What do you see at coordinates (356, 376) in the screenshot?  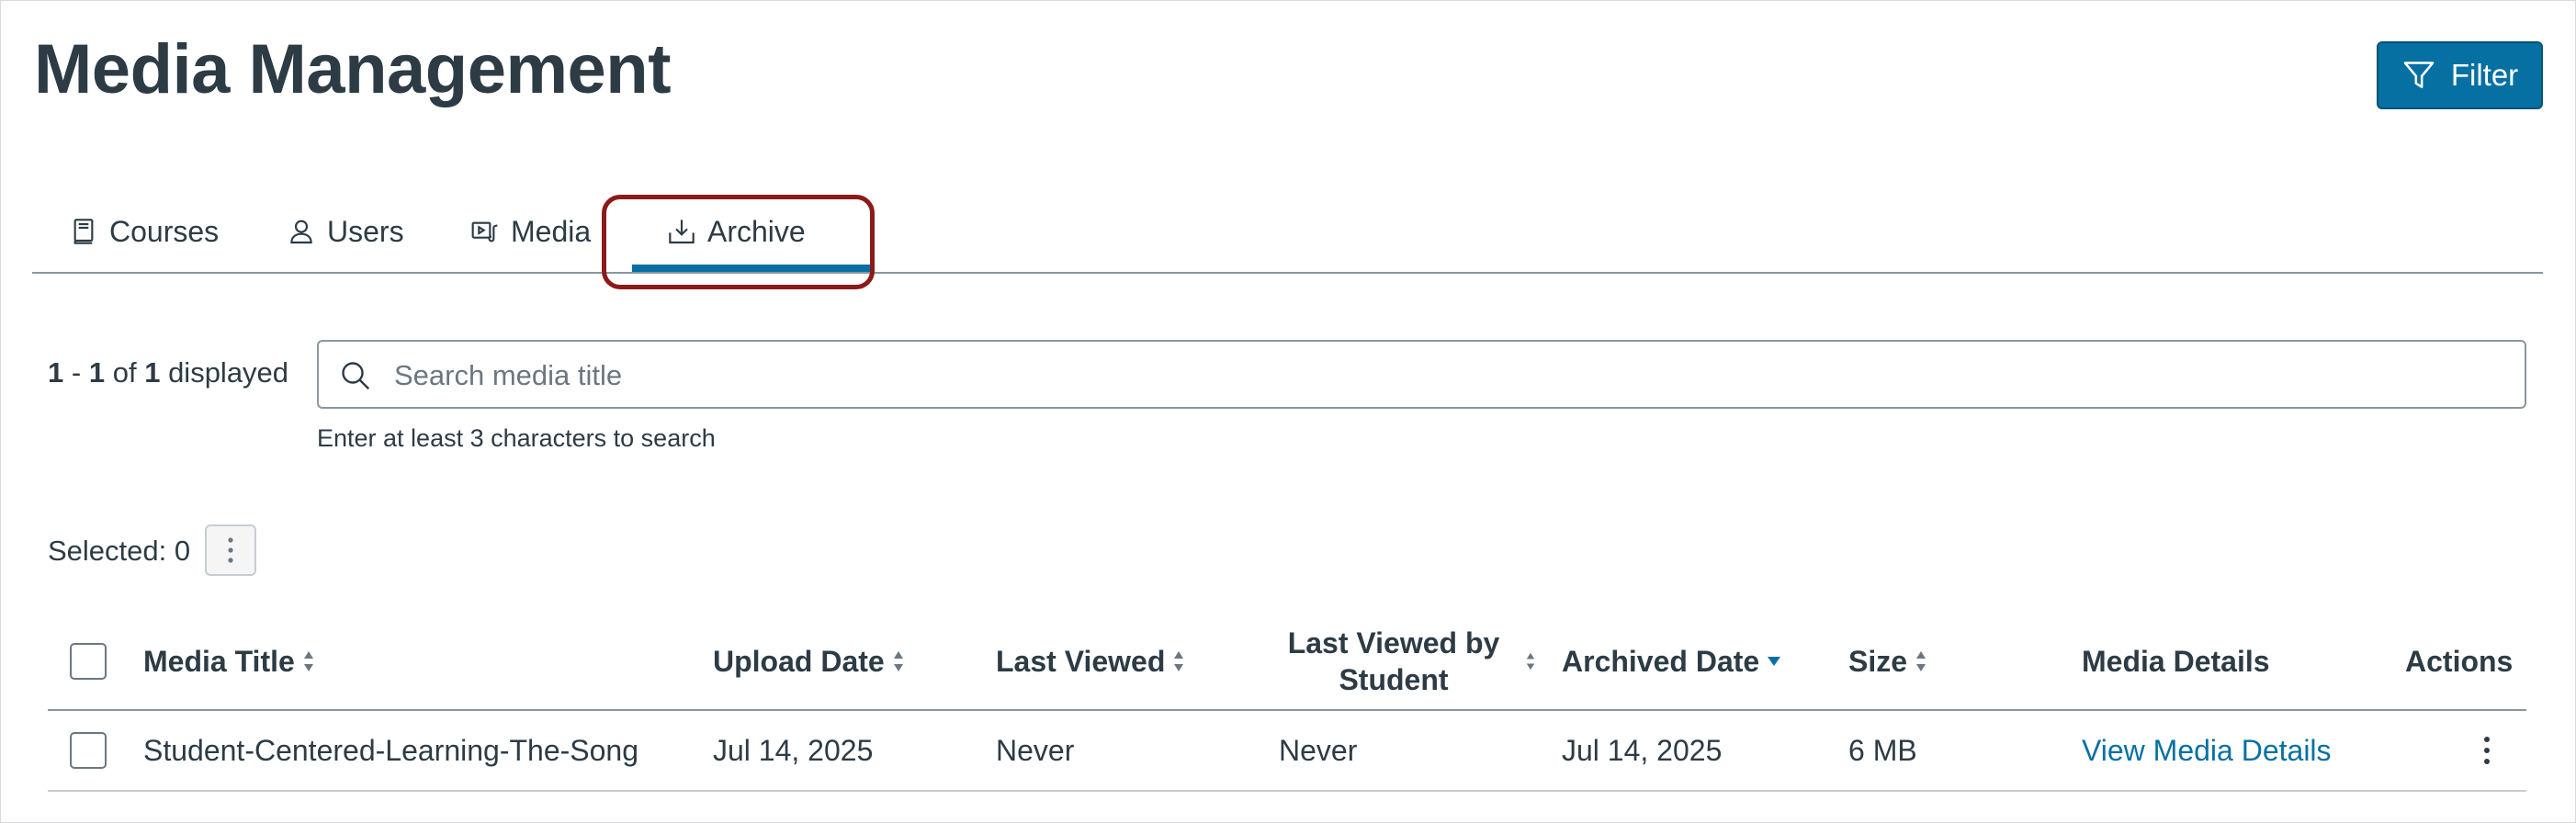 I see `search-icon` at bounding box center [356, 376].